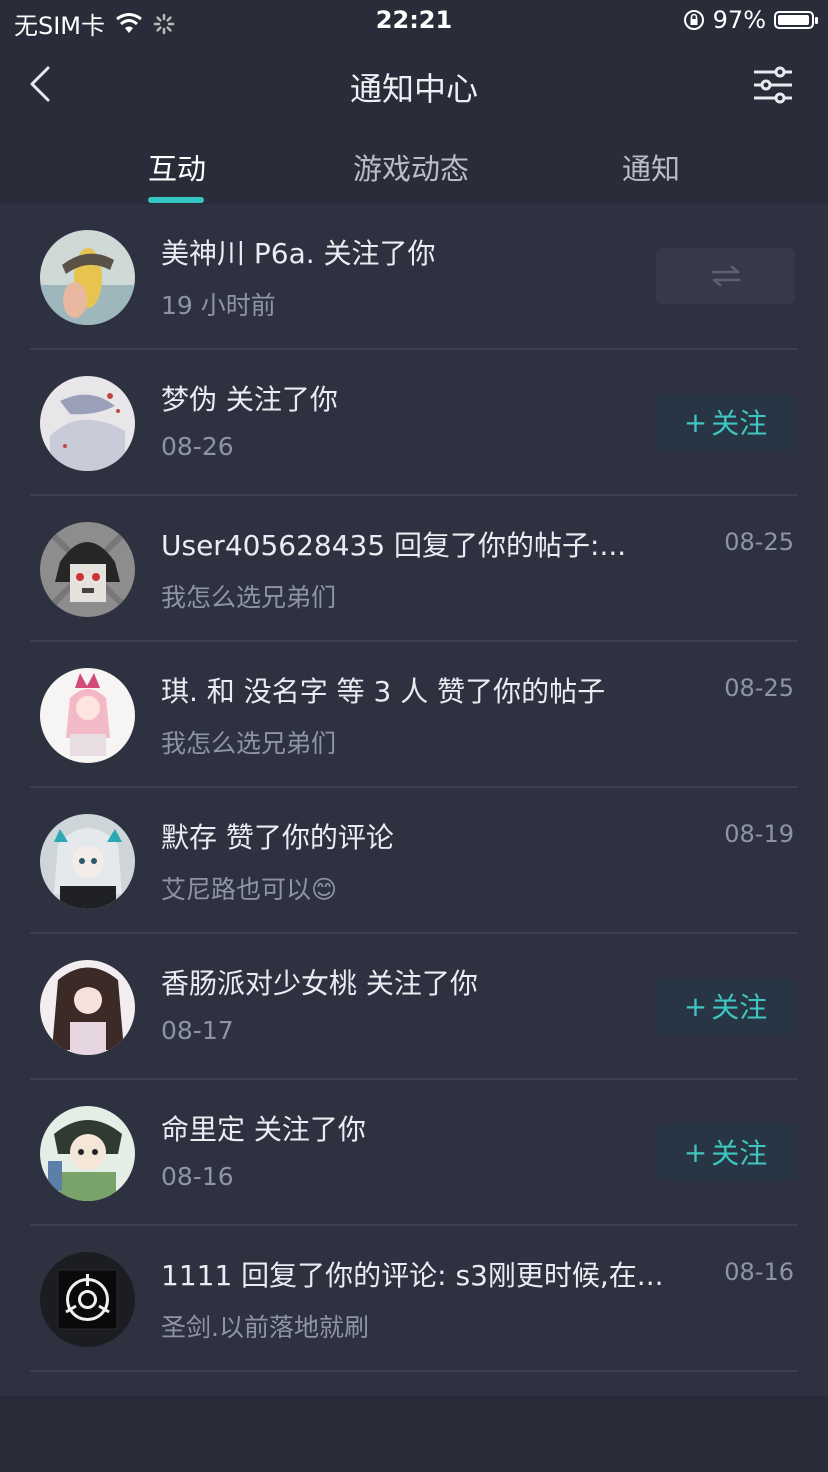  Describe the element at coordinates (197, 446) in the screenshot. I see `notification-subtitle: 08-26` at that location.